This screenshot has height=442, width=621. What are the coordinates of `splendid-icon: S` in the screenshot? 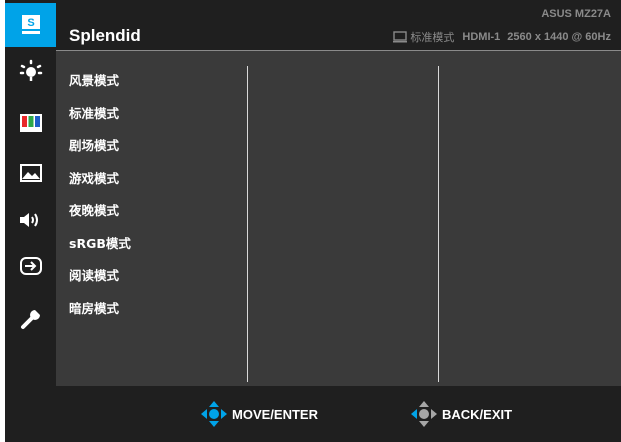 It's located at (30, 24).